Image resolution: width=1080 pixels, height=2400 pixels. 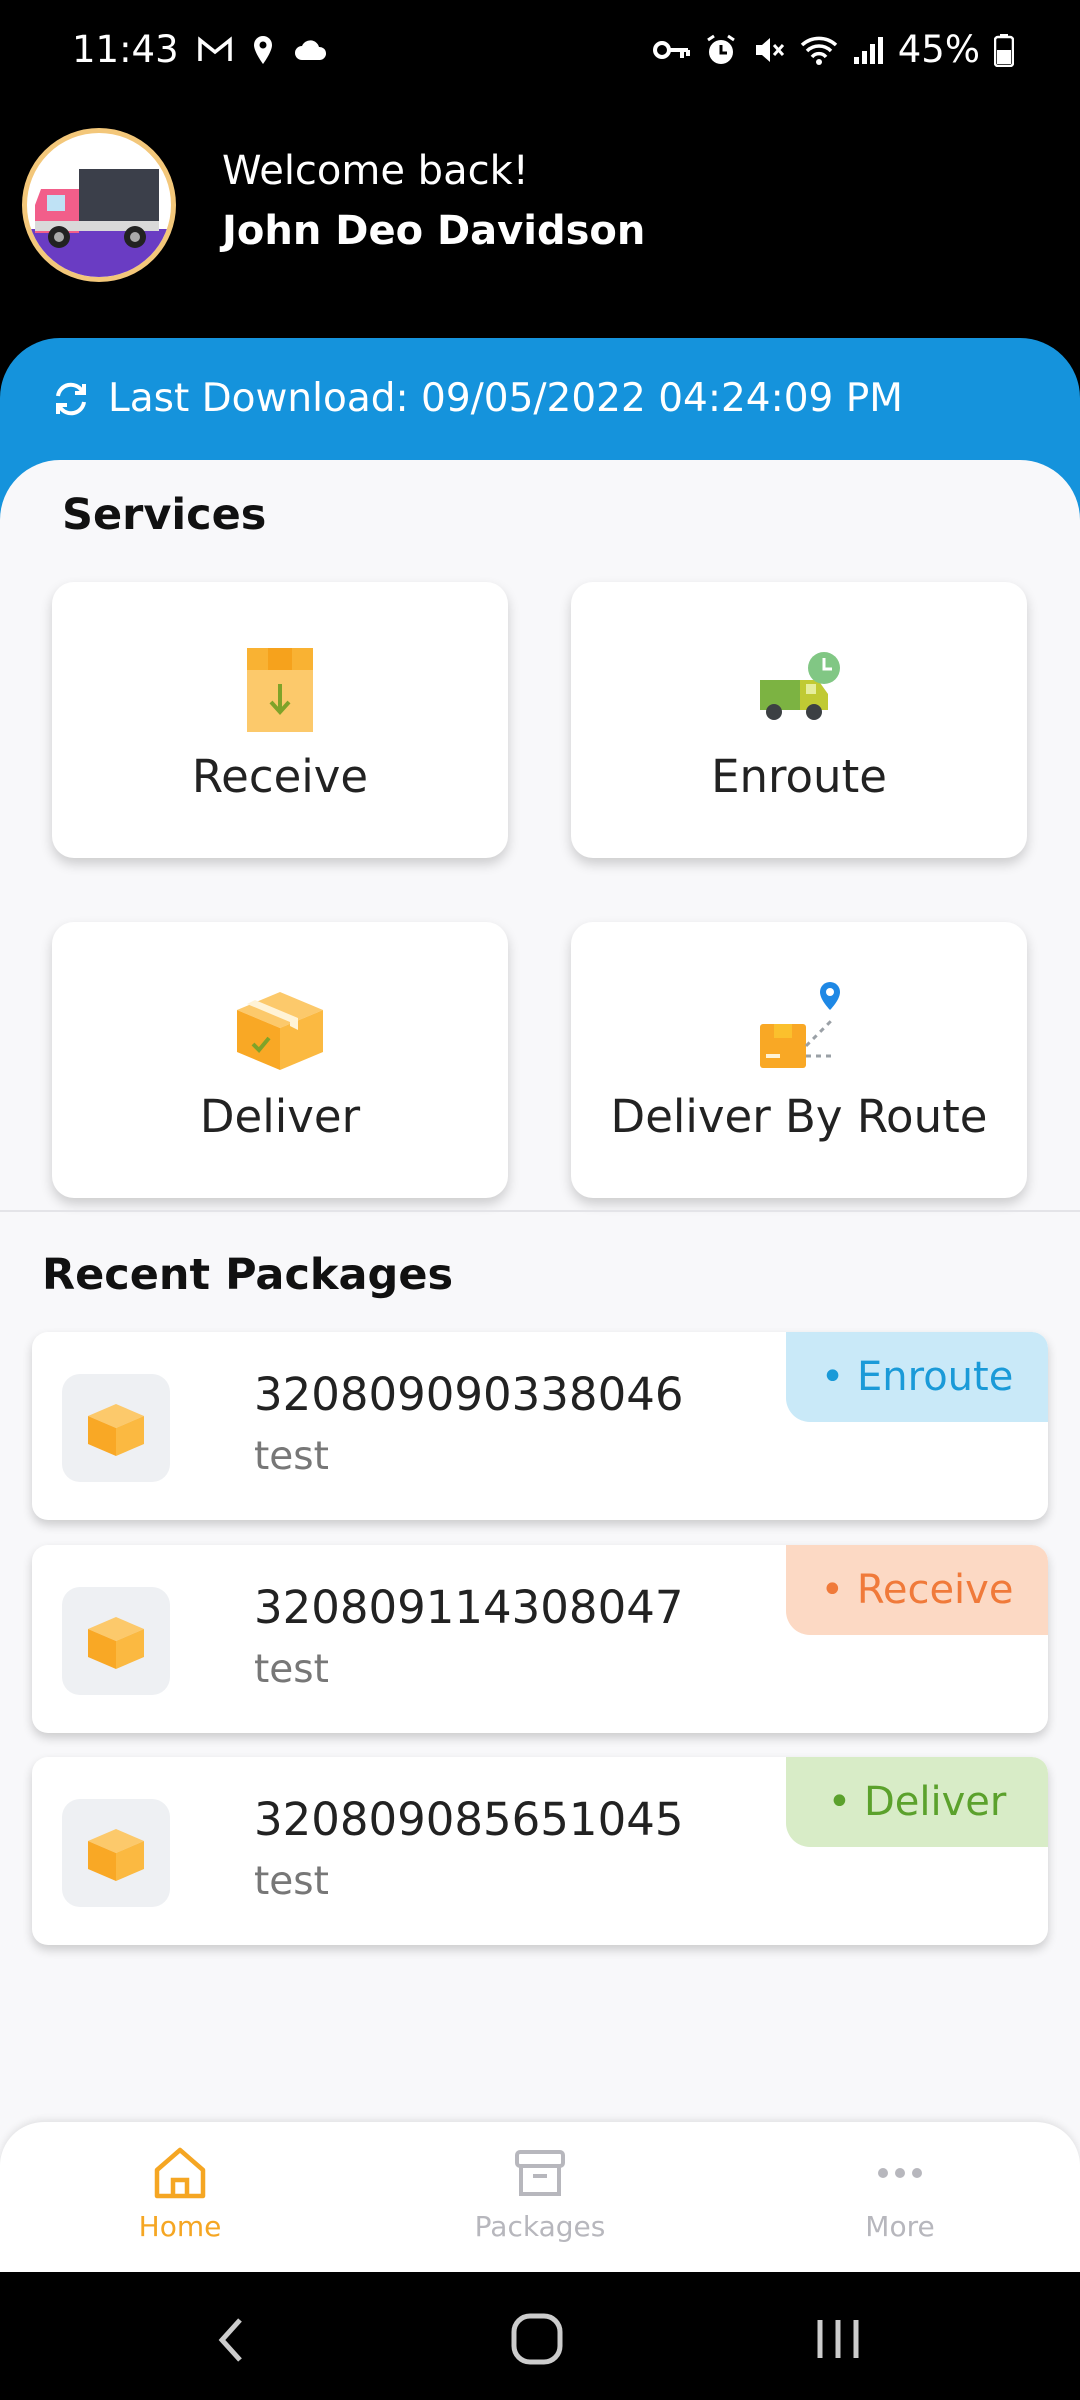 What do you see at coordinates (537, 2339) in the screenshot?
I see `home-button-icon` at bounding box center [537, 2339].